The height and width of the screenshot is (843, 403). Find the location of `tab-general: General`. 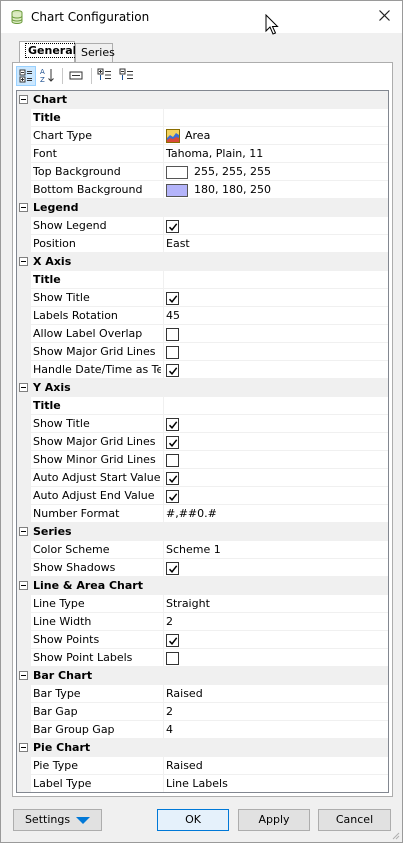

tab-general: General is located at coordinates (49, 52).